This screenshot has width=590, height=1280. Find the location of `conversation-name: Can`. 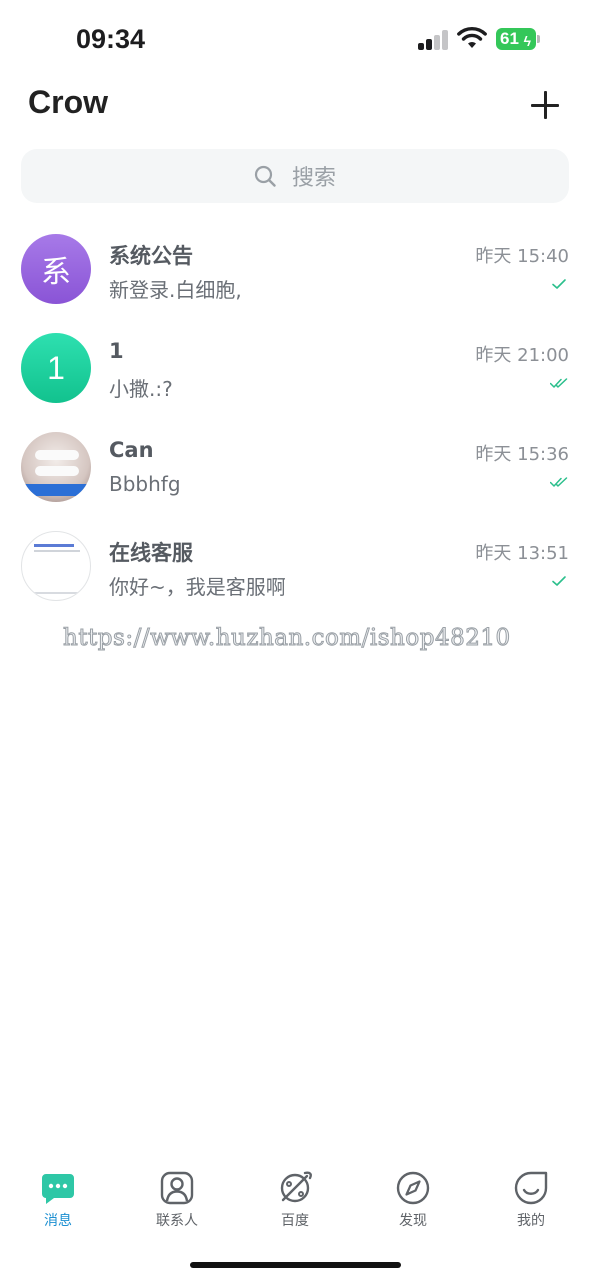

conversation-name: Can is located at coordinates (131, 450).